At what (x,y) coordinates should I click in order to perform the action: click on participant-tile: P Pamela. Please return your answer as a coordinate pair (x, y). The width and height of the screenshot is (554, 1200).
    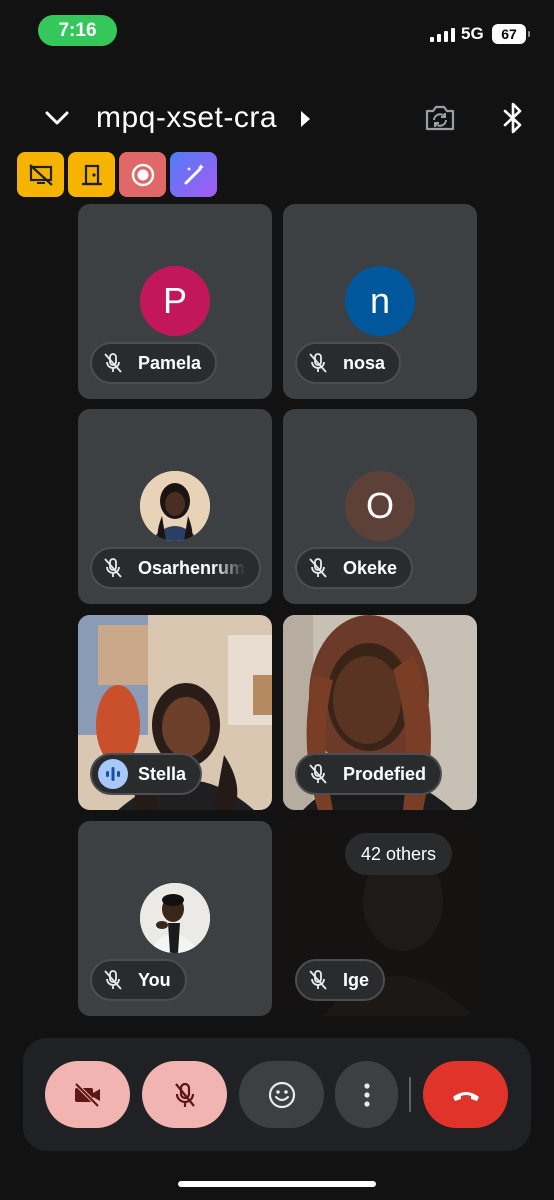
    Looking at the image, I should click on (175, 301).